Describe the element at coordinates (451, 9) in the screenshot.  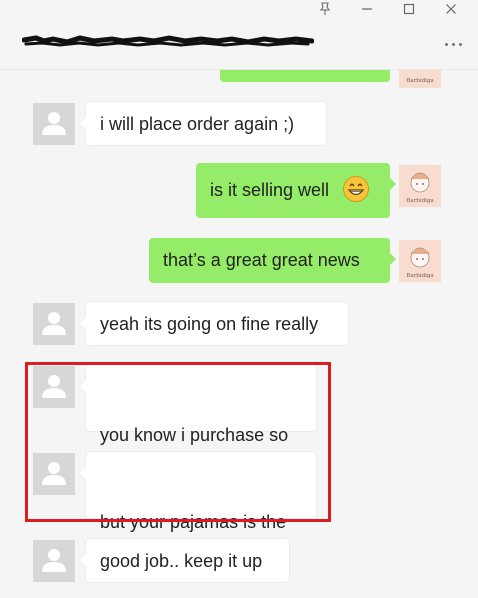
I see `close-icon` at that location.